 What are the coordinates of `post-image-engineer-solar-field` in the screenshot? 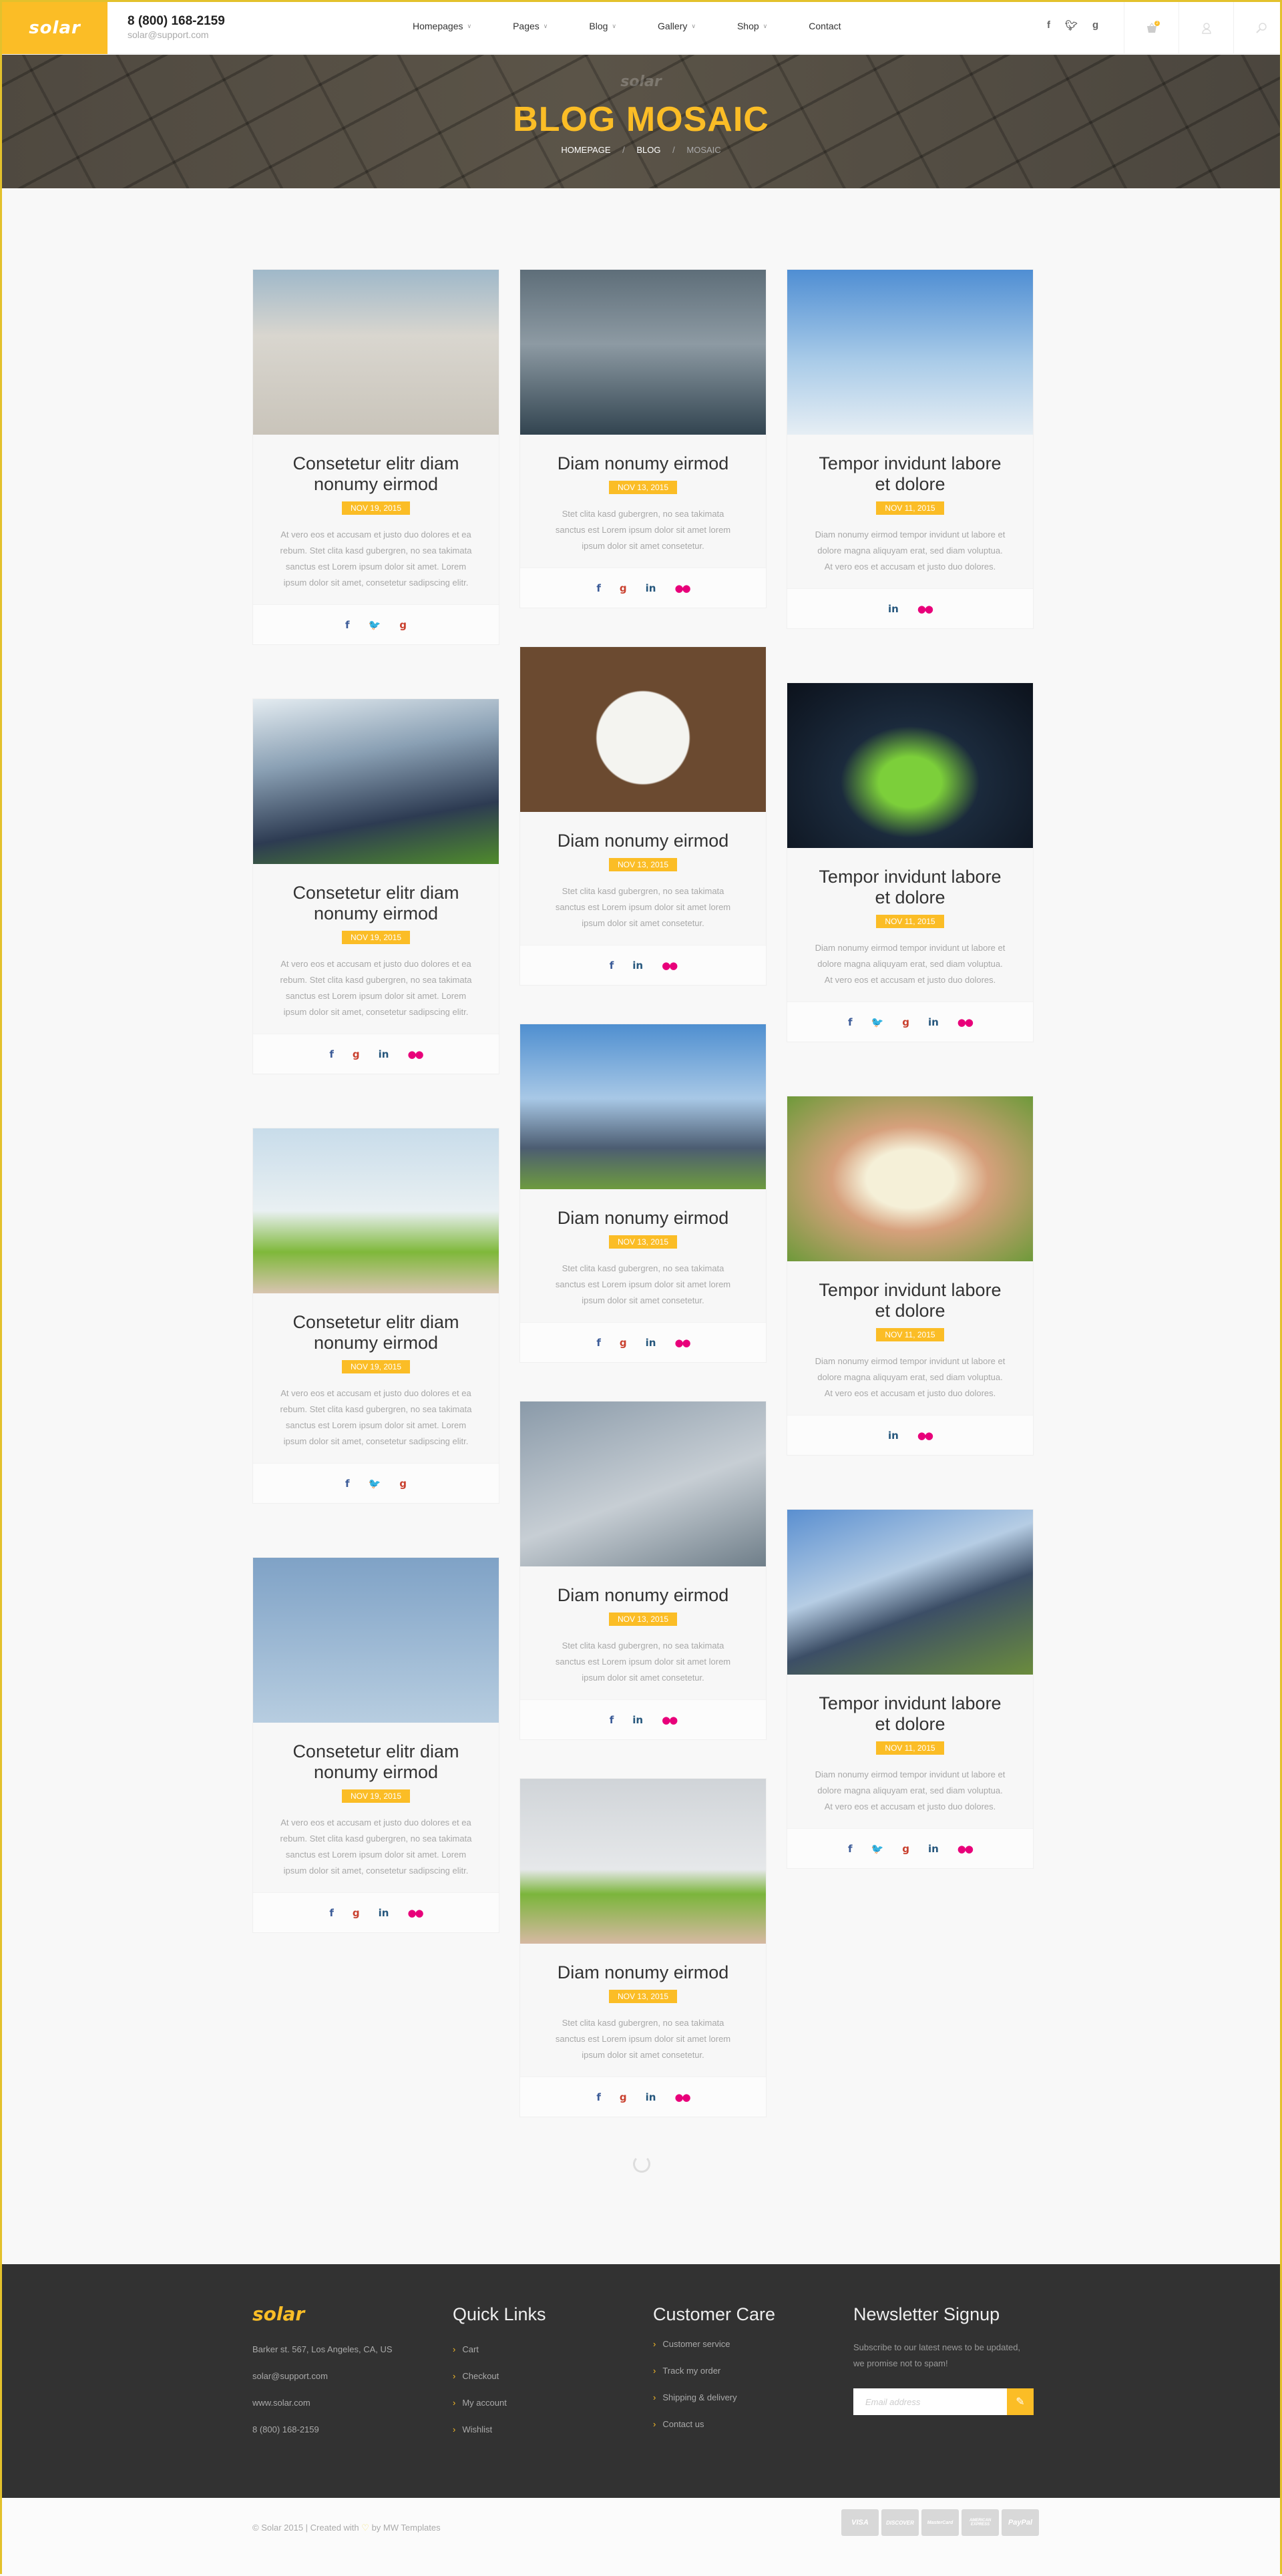 It's located at (643, 1106).